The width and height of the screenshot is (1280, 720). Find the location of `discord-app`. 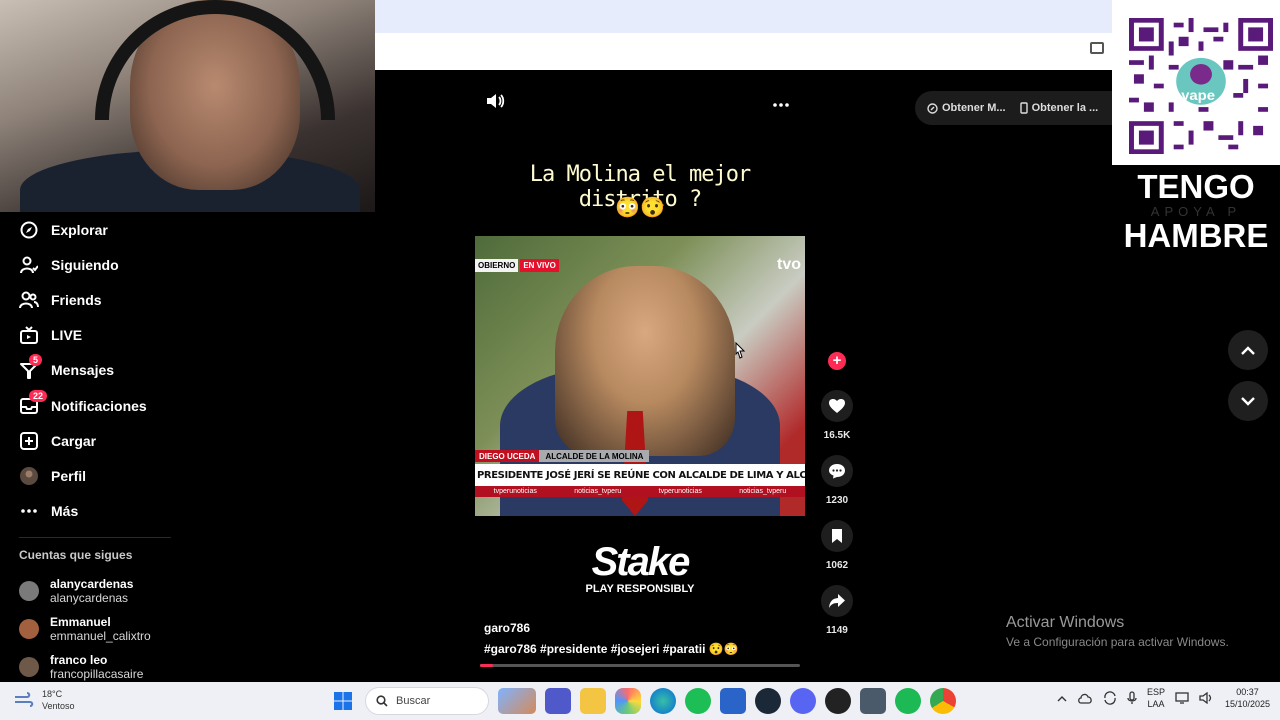

discord-app is located at coordinates (803, 701).